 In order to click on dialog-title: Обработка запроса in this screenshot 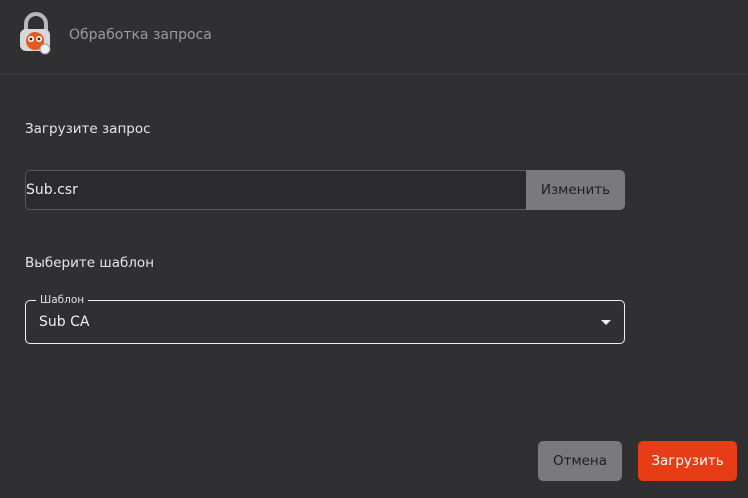, I will do `click(140, 35)`.